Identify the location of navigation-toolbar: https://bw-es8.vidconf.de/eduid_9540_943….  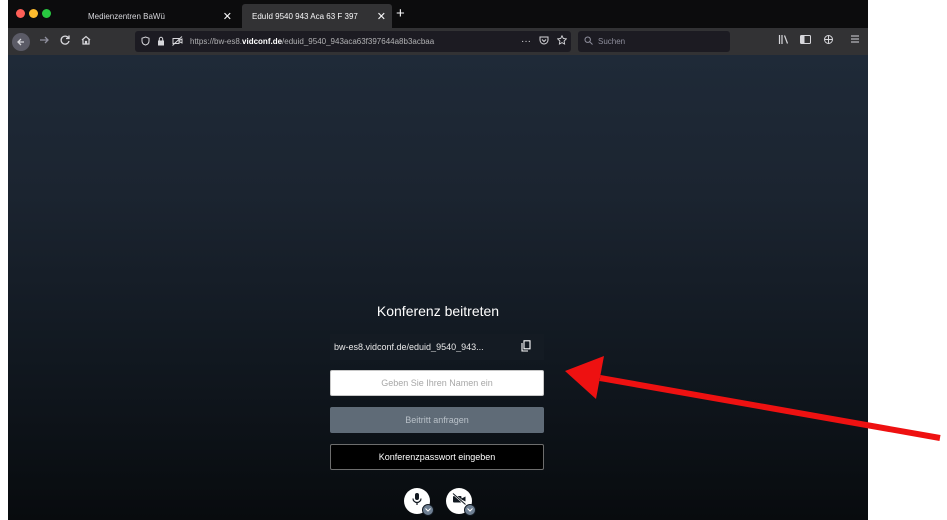
(438, 41).